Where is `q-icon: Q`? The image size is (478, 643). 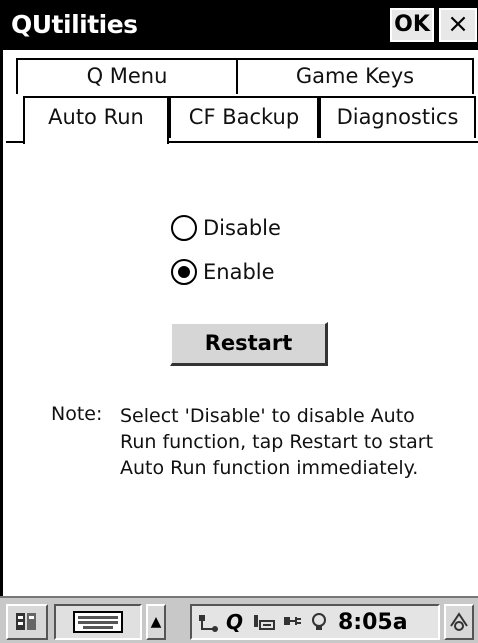 q-icon: Q is located at coordinates (236, 622).